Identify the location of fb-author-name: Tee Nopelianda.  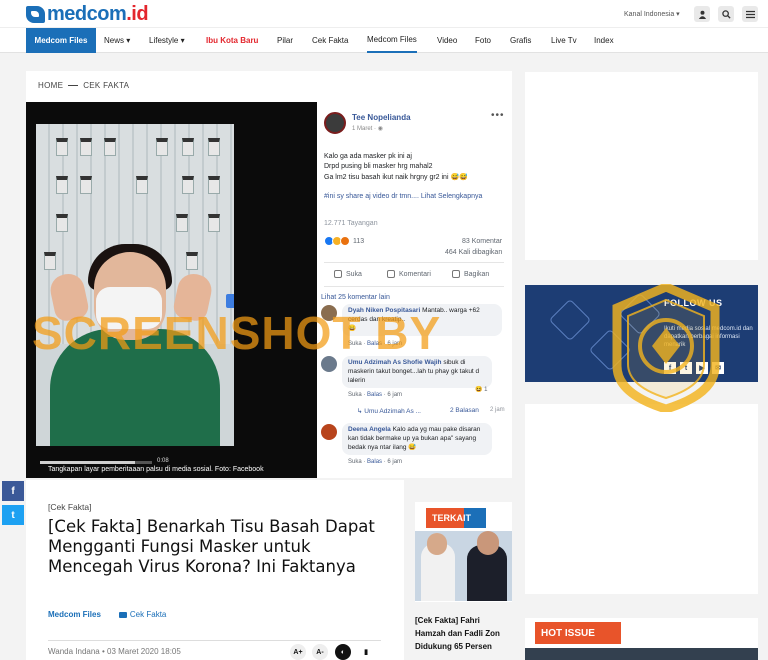
(381, 117).